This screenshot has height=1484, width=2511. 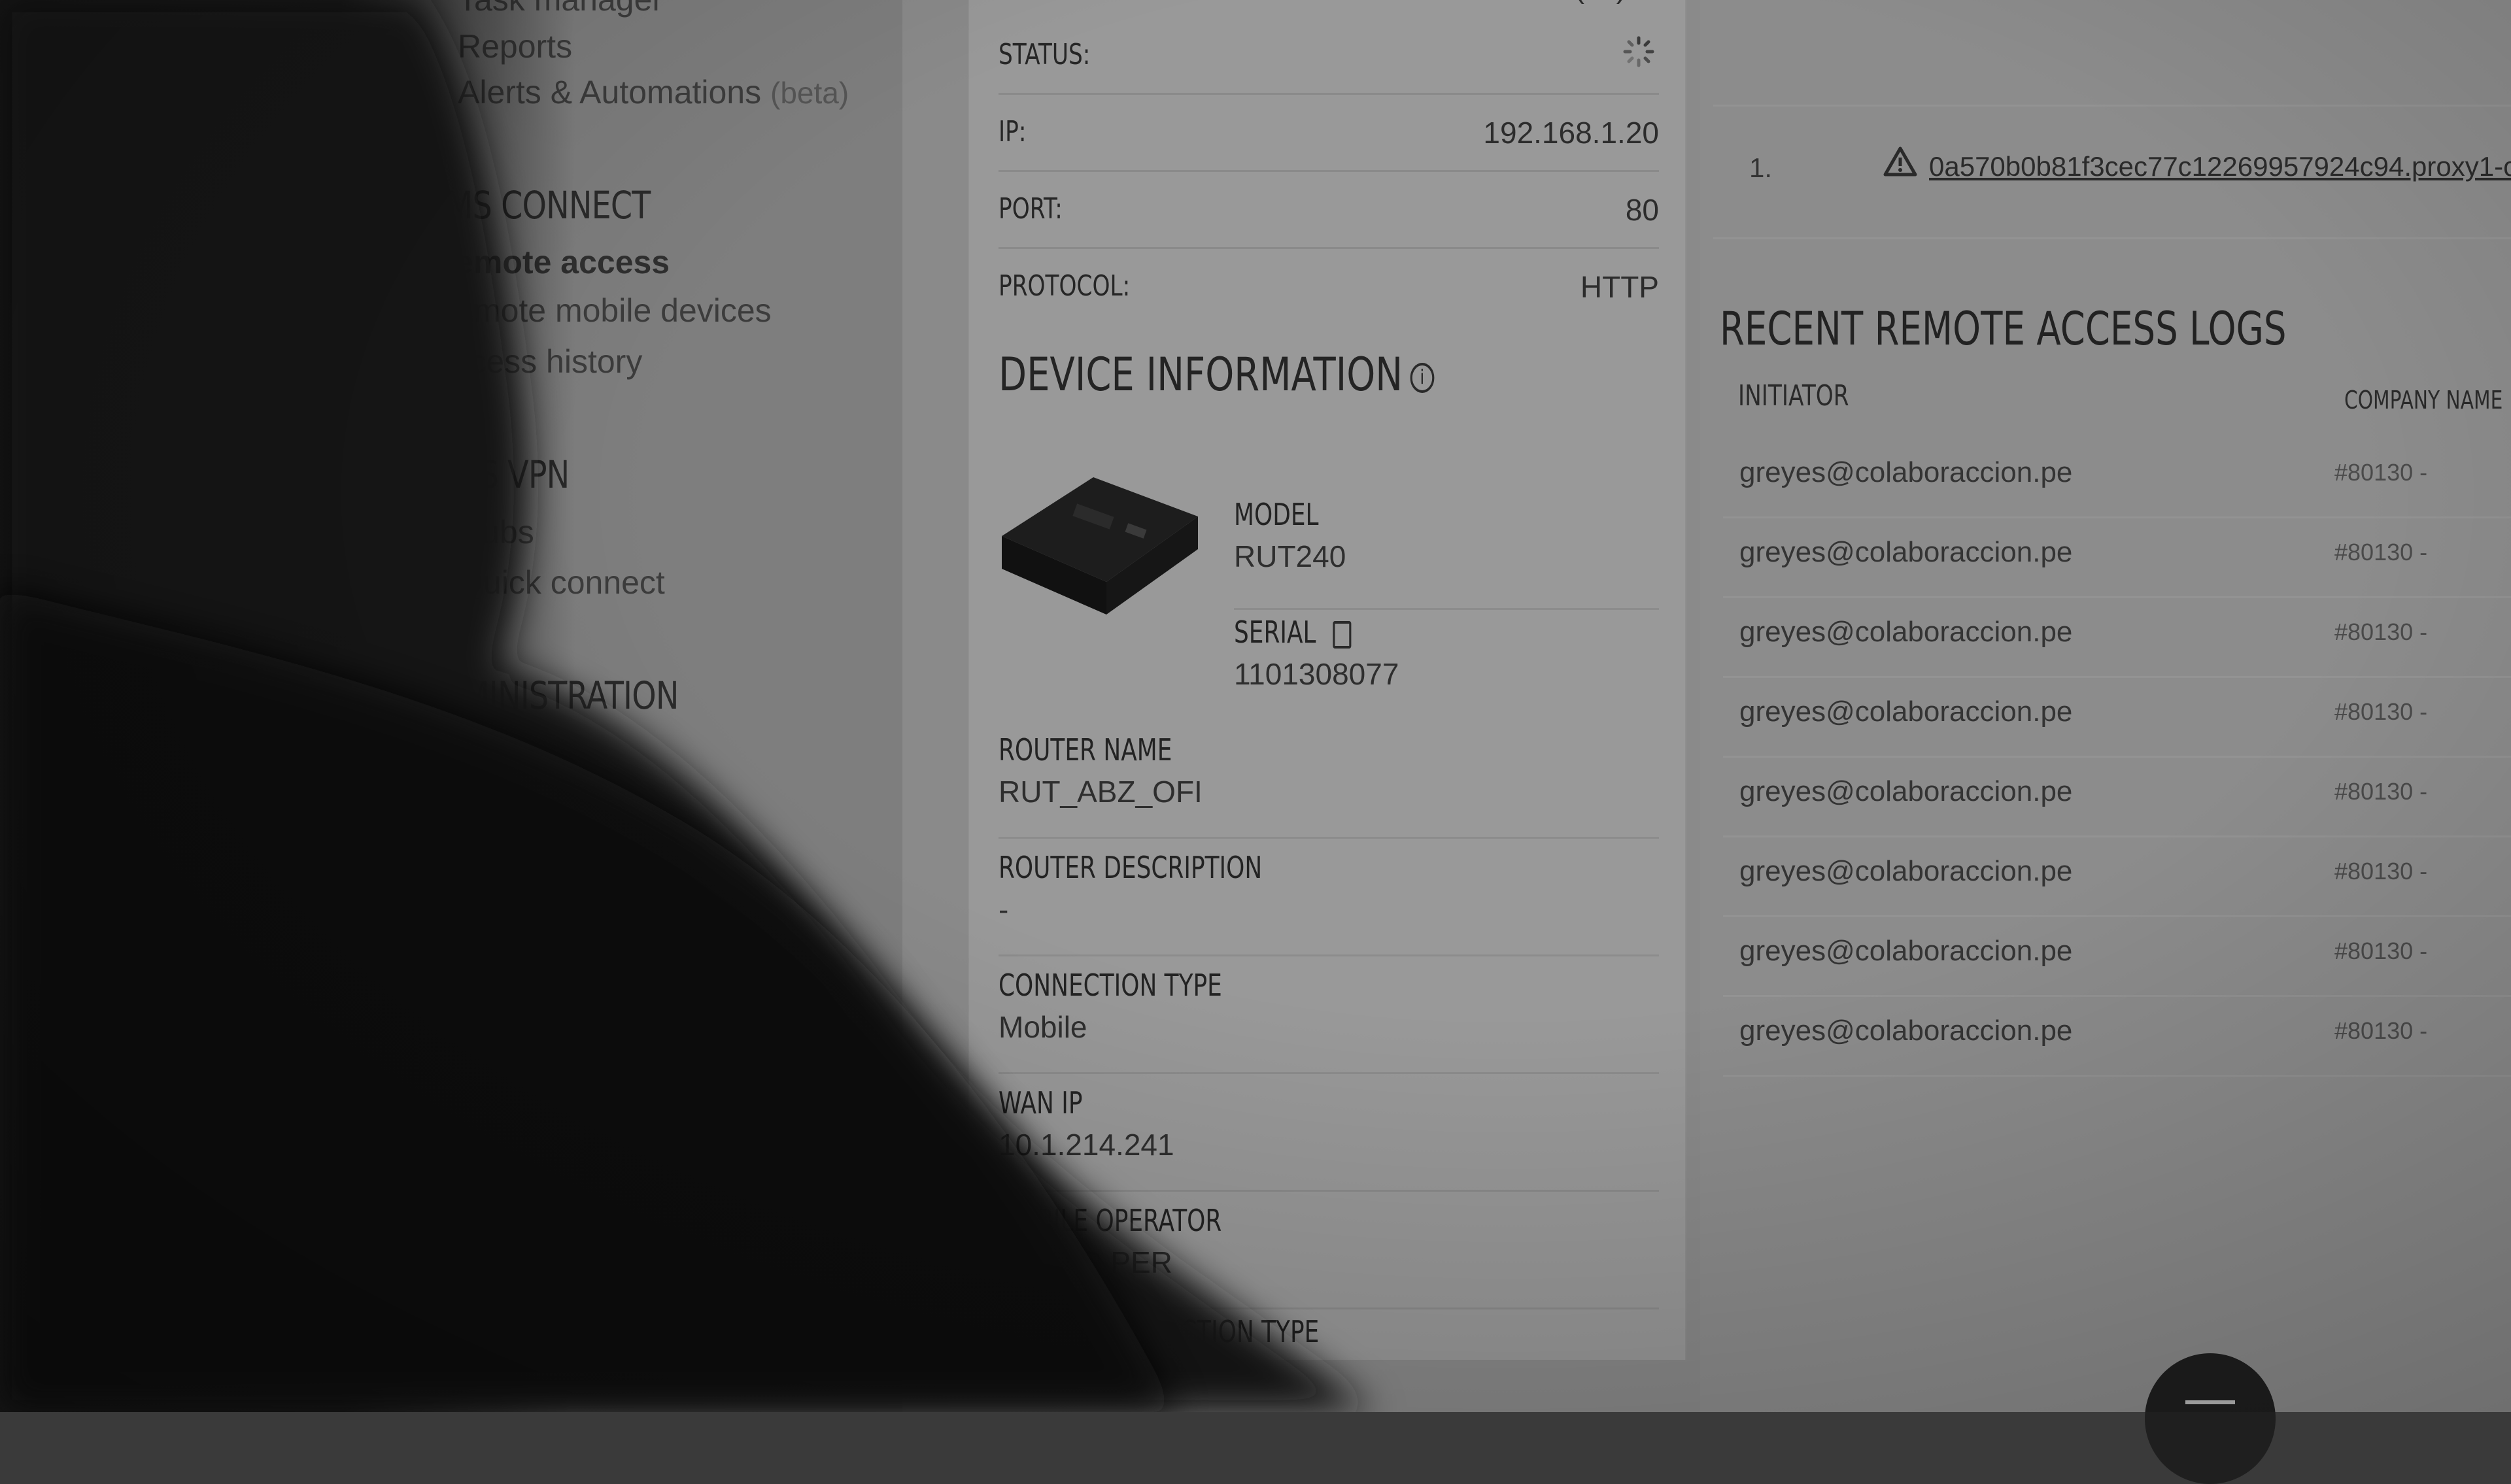 What do you see at coordinates (501, 475) in the screenshot?
I see `sidebar-heading-rms-vpn: RMS VPN` at bounding box center [501, 475].